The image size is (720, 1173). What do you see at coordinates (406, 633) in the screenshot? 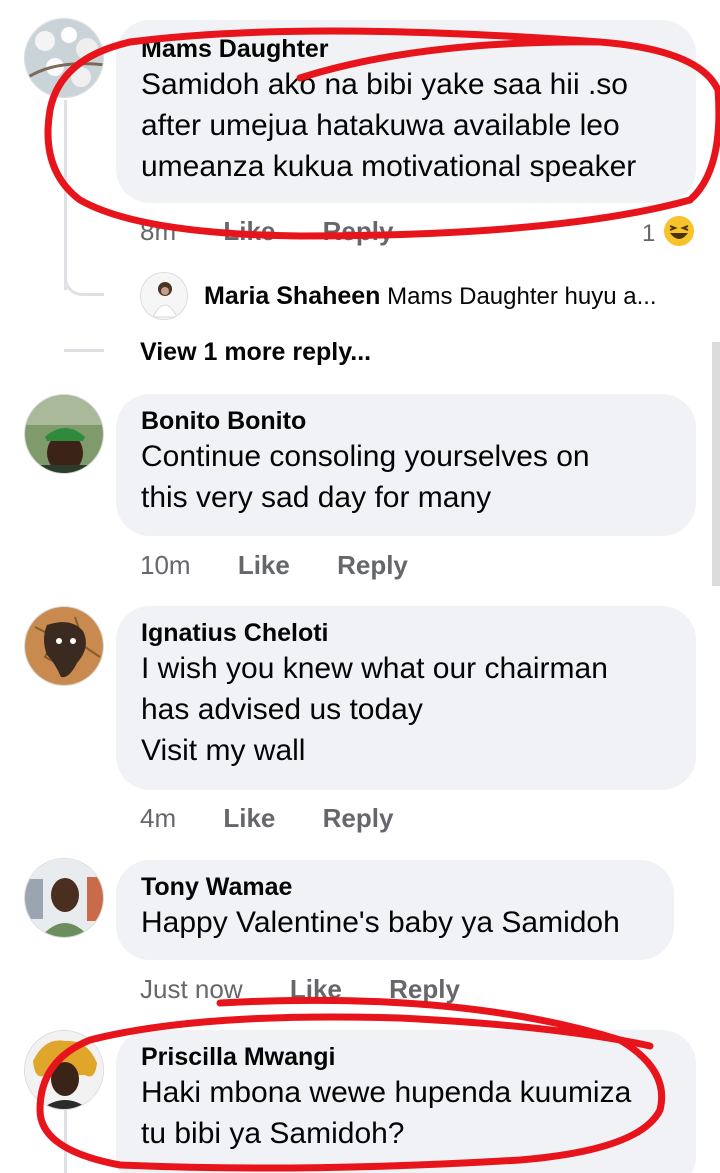
I see `comment-author: Ignatius Cheloti` at bounding box center [406, 633].